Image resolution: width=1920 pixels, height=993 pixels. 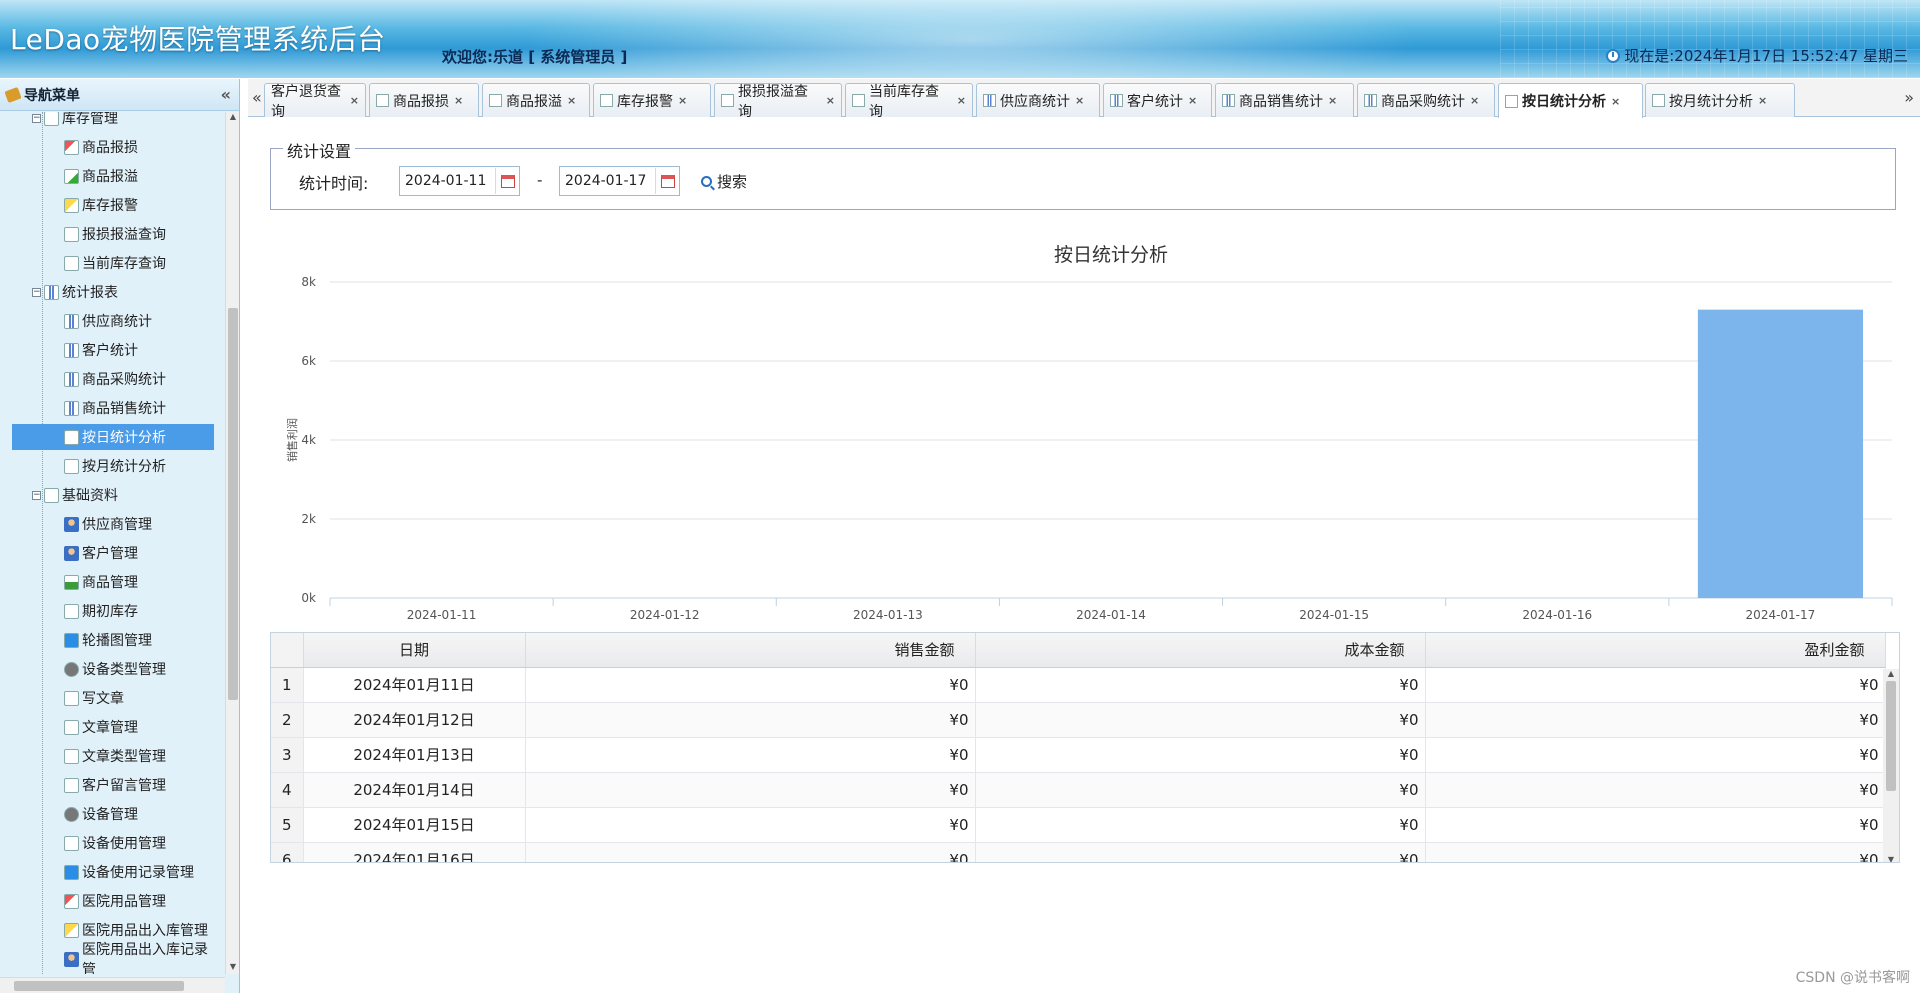 What do you see at coordinates (110, 206) in the screenshot?
I see `sidebar-item-label: 库存报警` at bounding box center [110, 206].